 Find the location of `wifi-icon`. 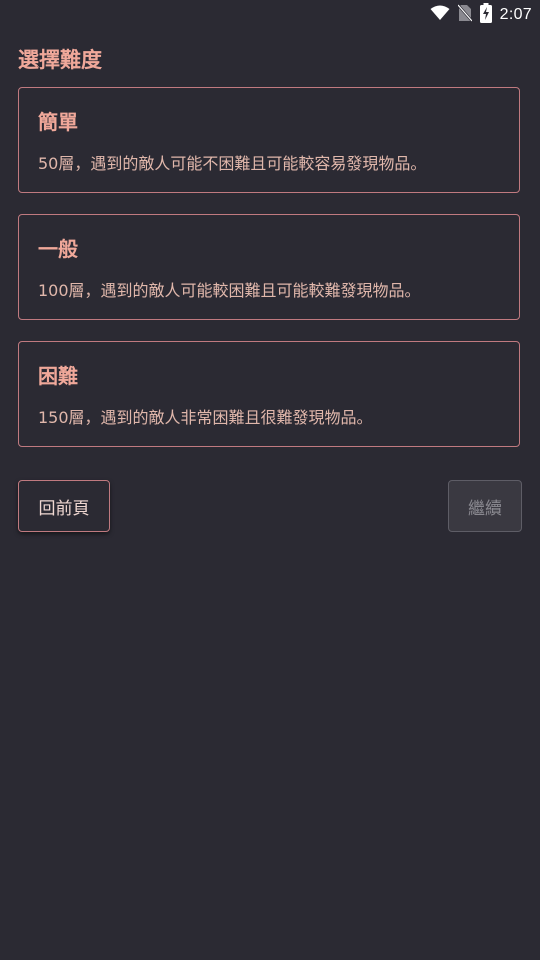

wifi-icon is located at coordinates (440, 15).